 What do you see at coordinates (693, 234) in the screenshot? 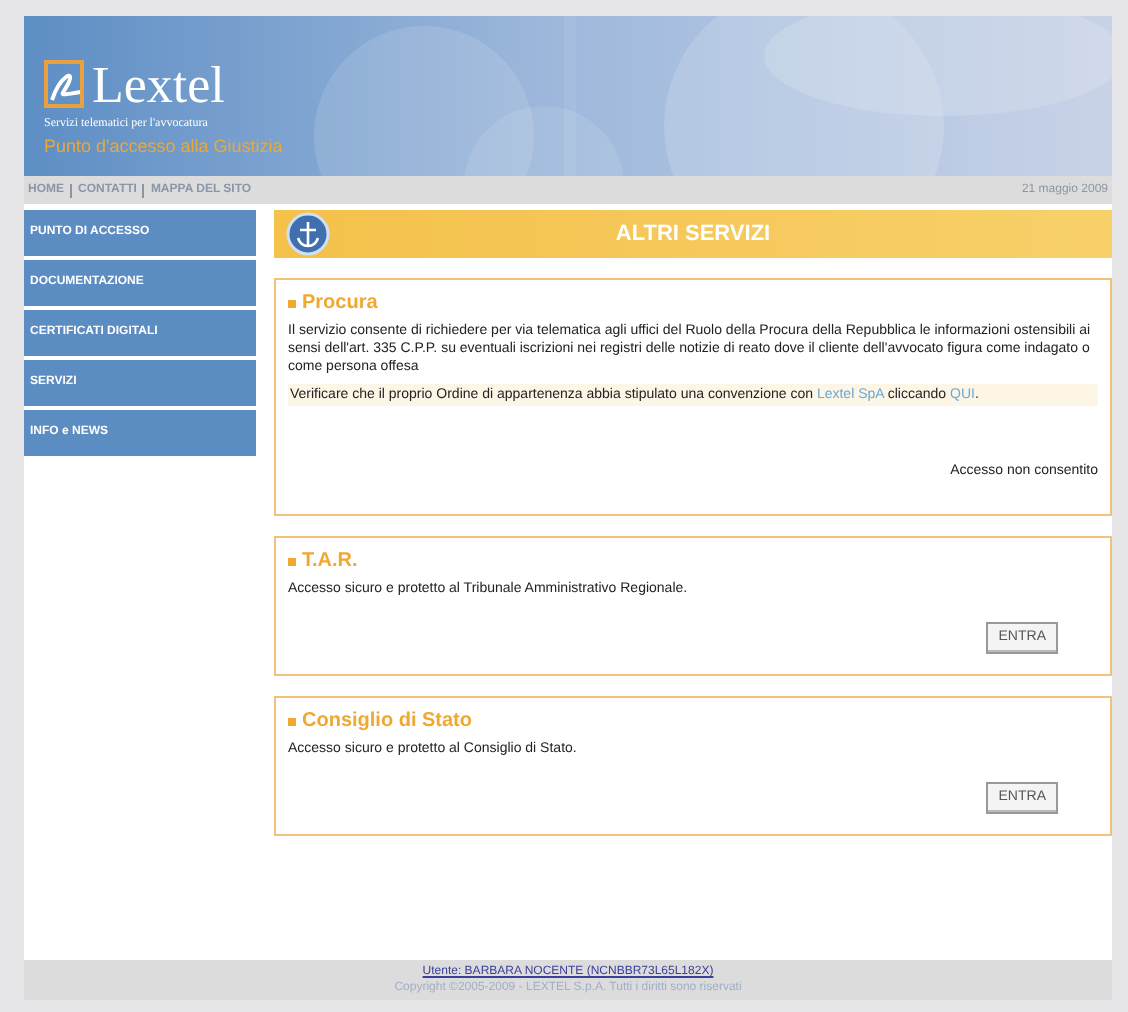
I see `page-title: ALTRI SERVIZI` at bounding box center [693, 234].